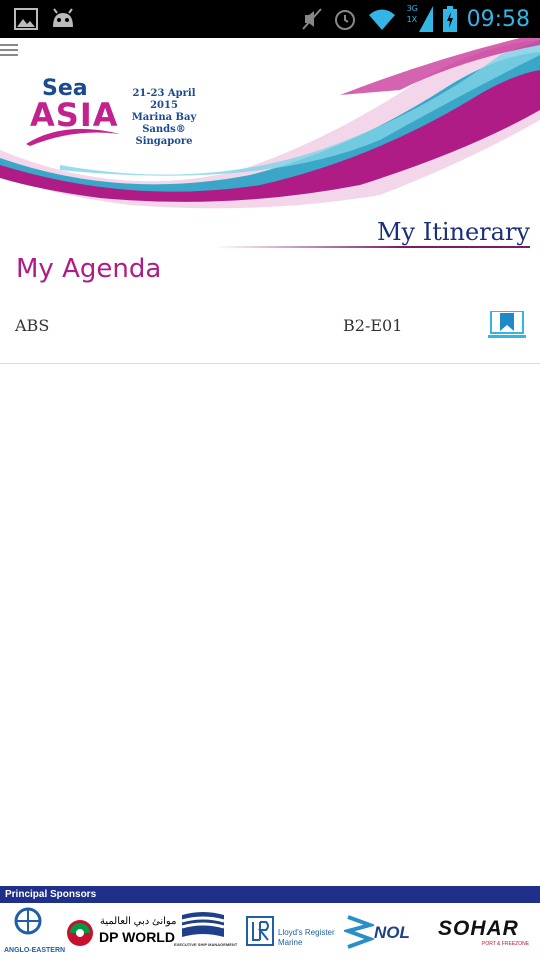 The image size is (540, 960). Describe the element at coordinates (270, 894) in the screenshot. I see `sponsors-label: Principal Sponsors` at that location.